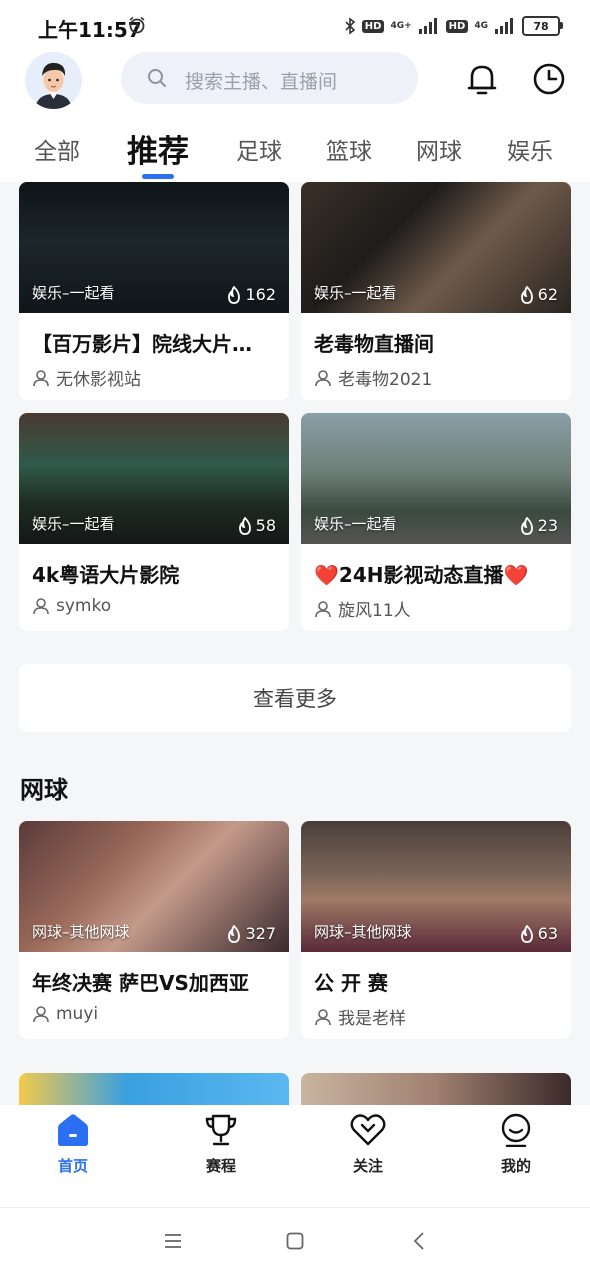  What do you see at coordinates (84, 606) in the screenshot?
I see `author-name: symko` at bounding box center [84, 606].